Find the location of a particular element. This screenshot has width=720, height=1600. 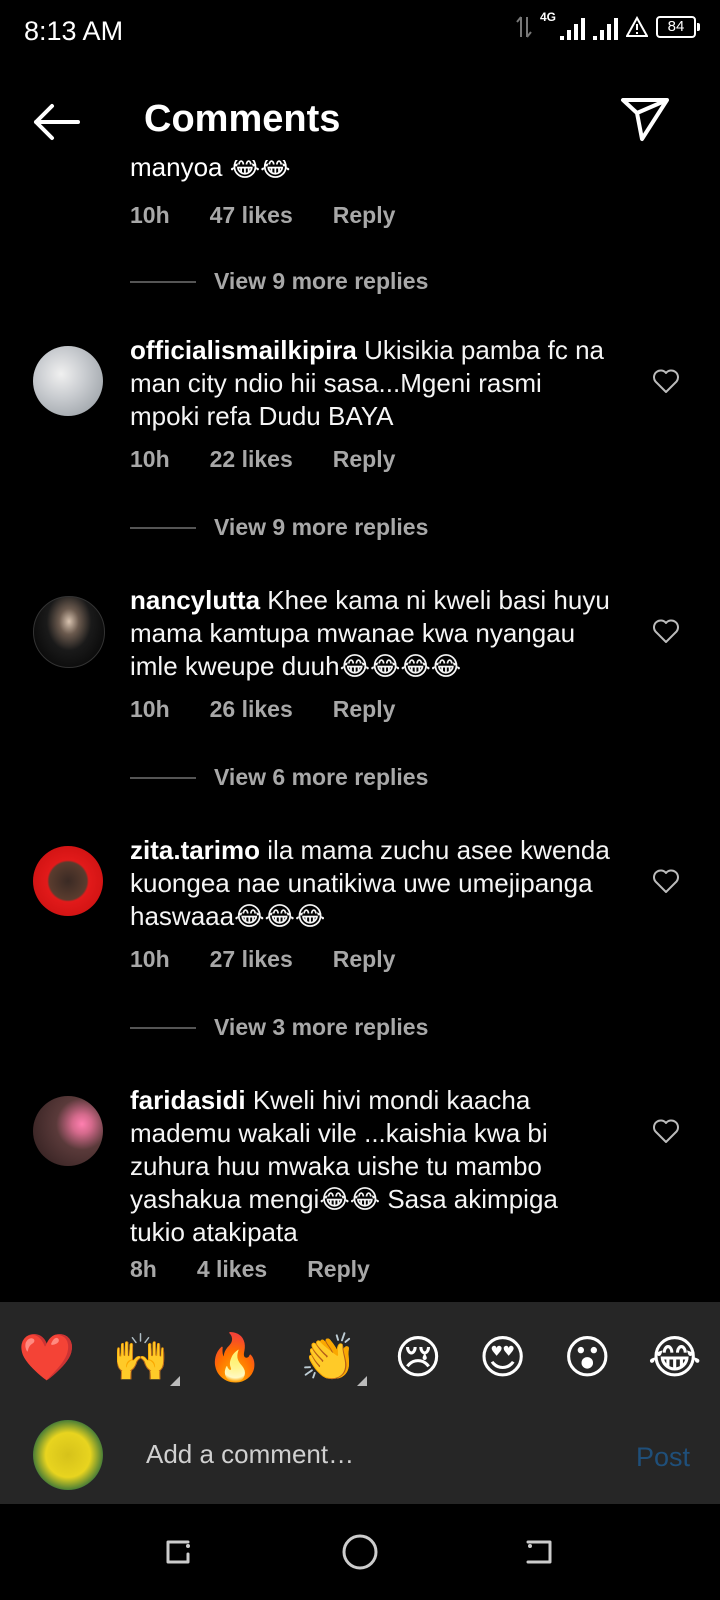

emoji-clapping: 👏 is located at coordinates (334, 1358).